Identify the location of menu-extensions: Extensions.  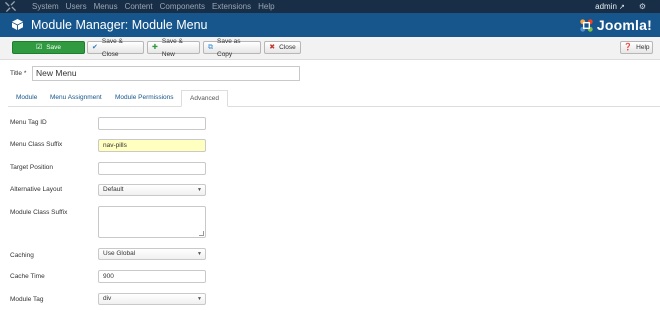
(231, 6).